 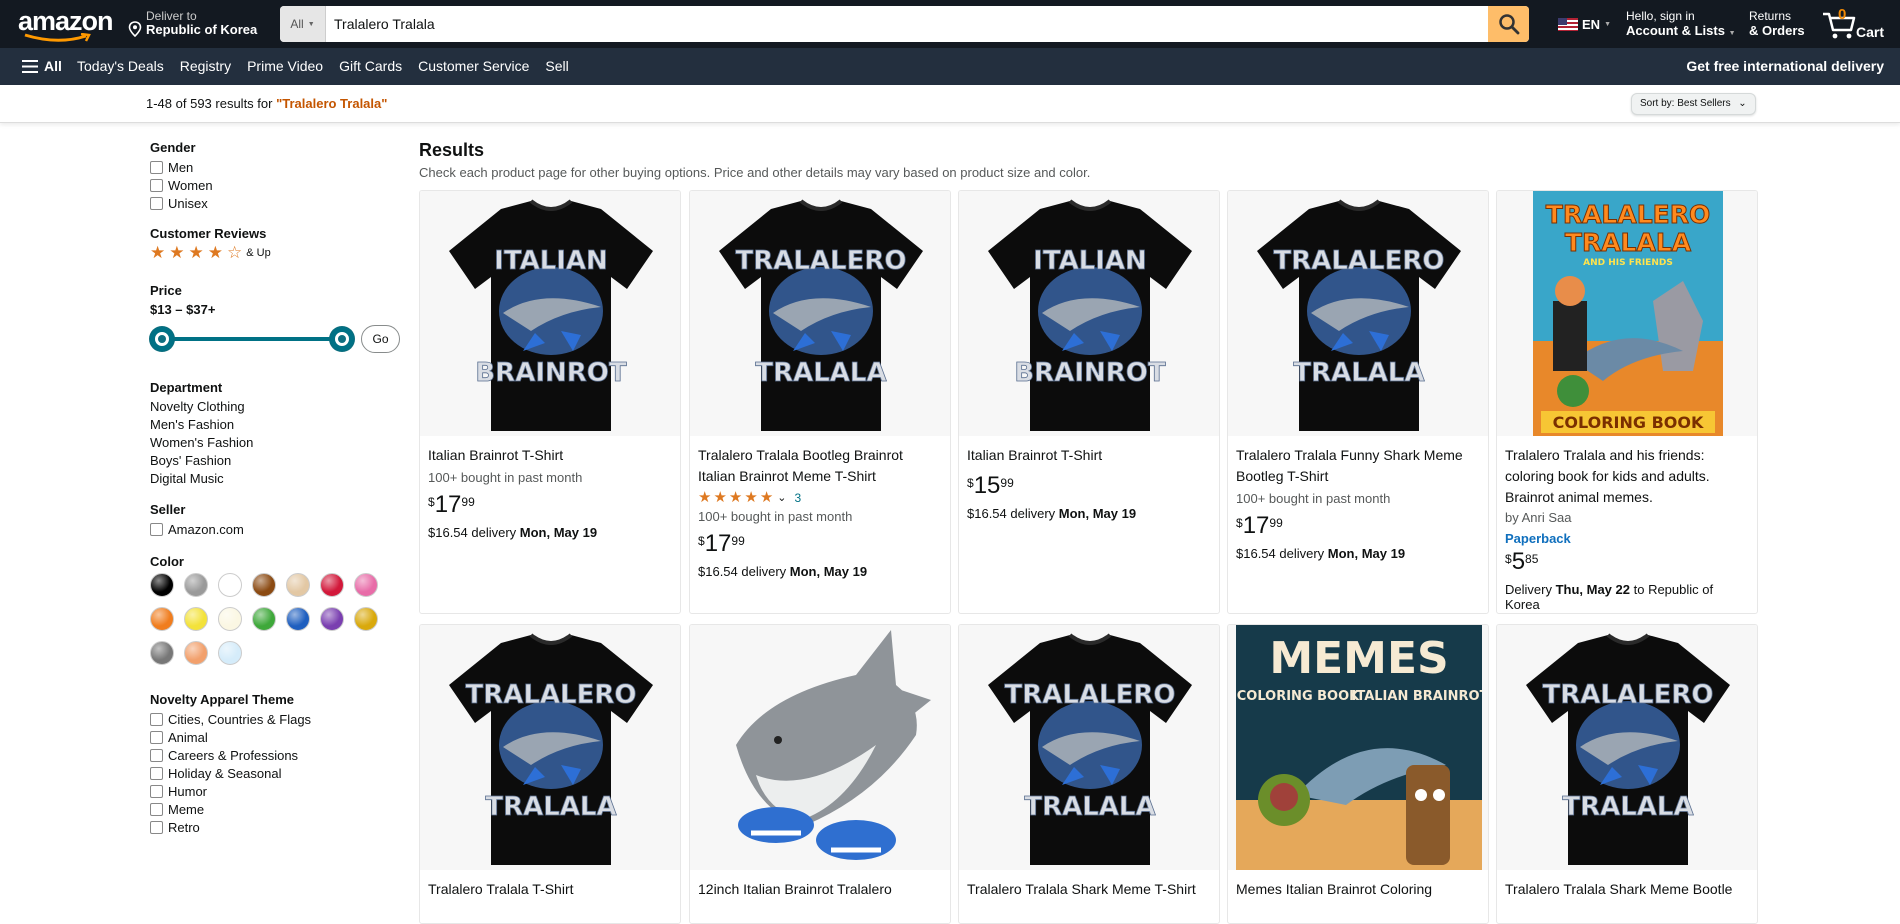 I want to click on product-price: $ 5 85, so click(x=1627, y=562).